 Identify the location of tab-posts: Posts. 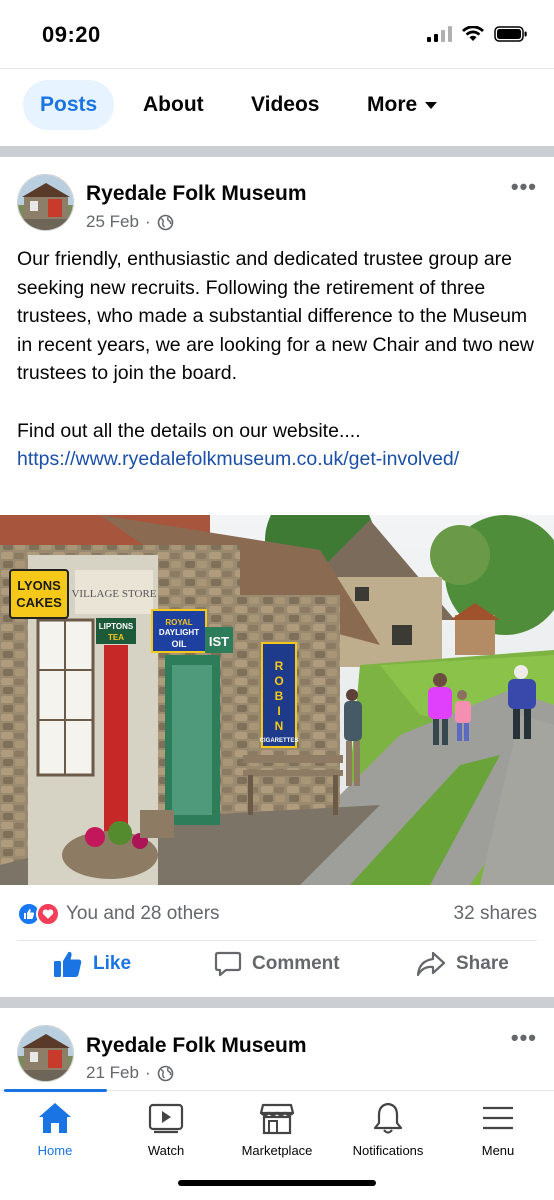
(69, 105).